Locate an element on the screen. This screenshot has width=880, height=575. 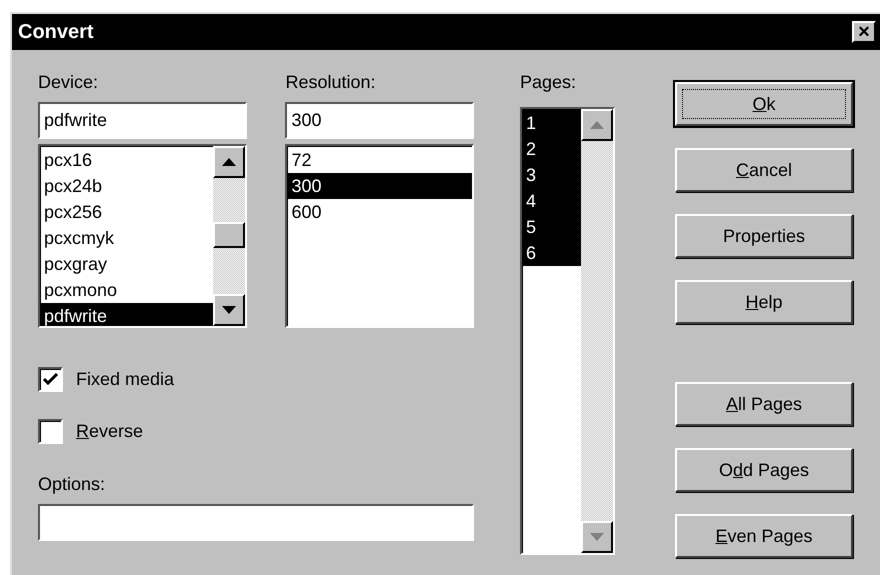
list-item: 4 is located at coordinates (551, 201).